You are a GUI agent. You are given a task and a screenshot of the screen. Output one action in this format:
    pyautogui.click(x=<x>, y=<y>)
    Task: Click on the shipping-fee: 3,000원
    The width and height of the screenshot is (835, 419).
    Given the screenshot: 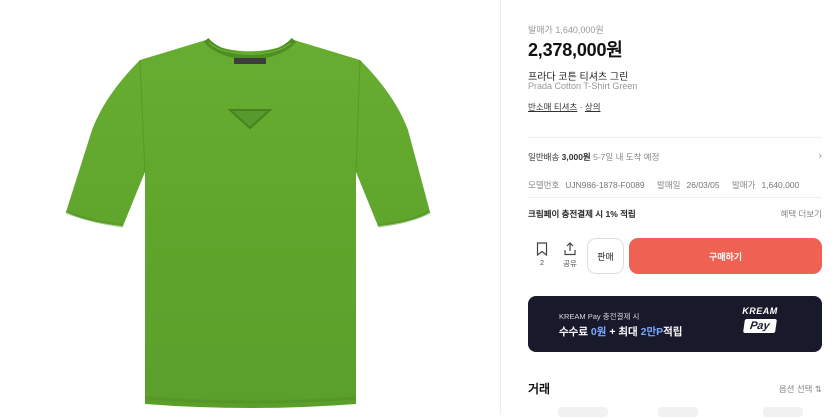 What is the action you would take?
    pyautogui.click(x=576, y=157)
    